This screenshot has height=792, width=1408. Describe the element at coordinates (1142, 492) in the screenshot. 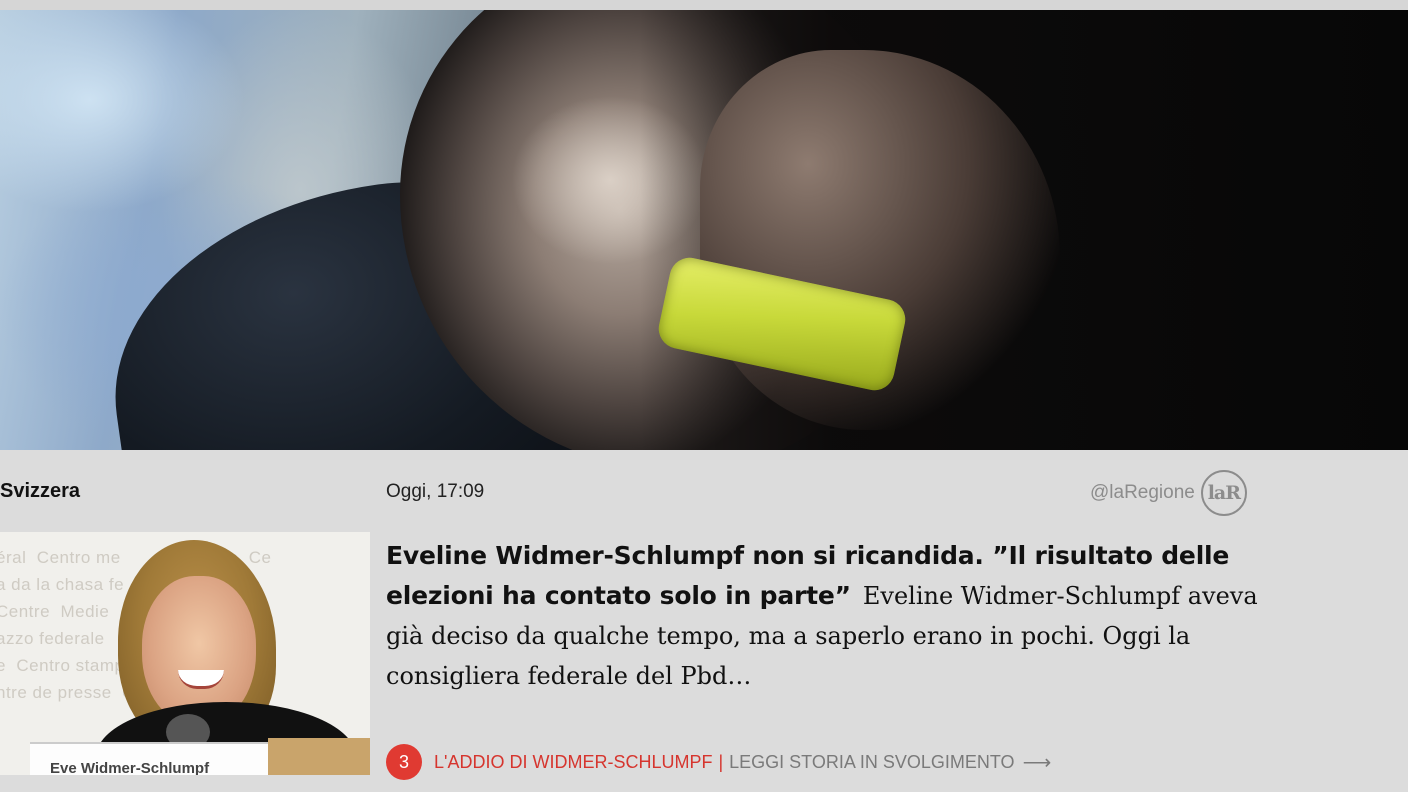

I see `source-handle: @laRegione` at that location.